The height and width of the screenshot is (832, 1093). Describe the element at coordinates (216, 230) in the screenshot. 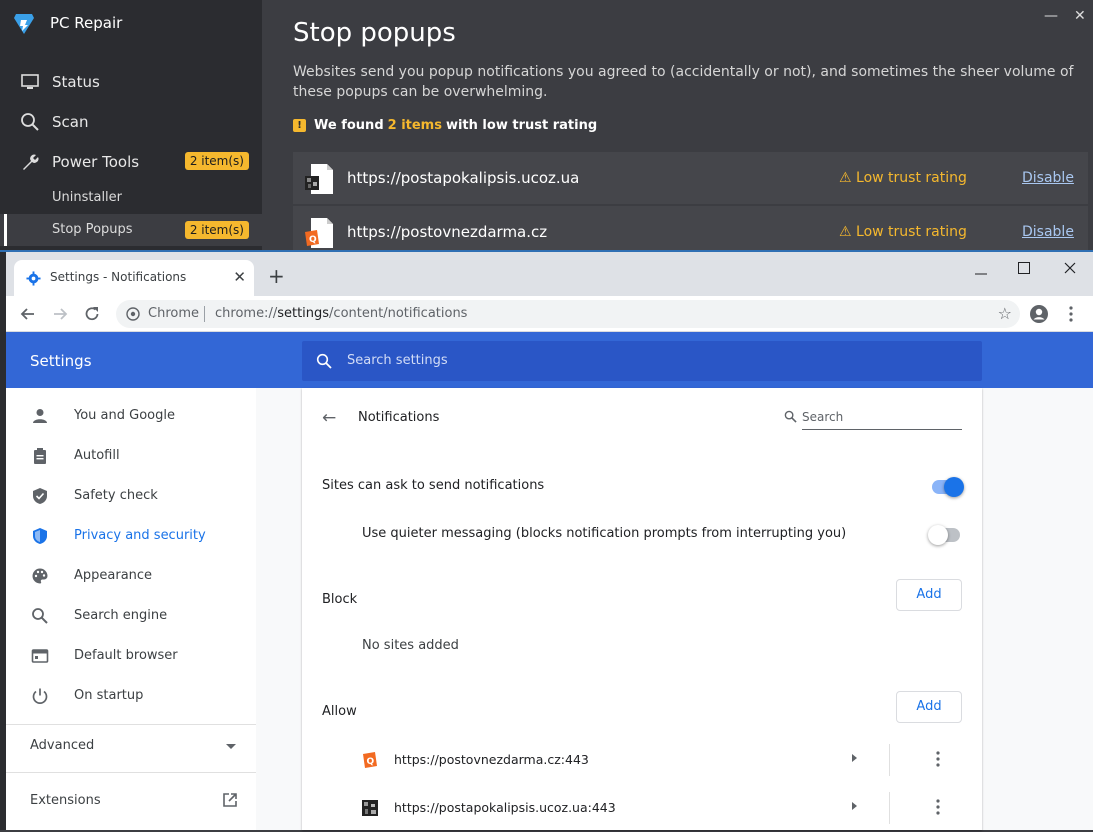

I see `count-badge: 2 item(s)` at that location.